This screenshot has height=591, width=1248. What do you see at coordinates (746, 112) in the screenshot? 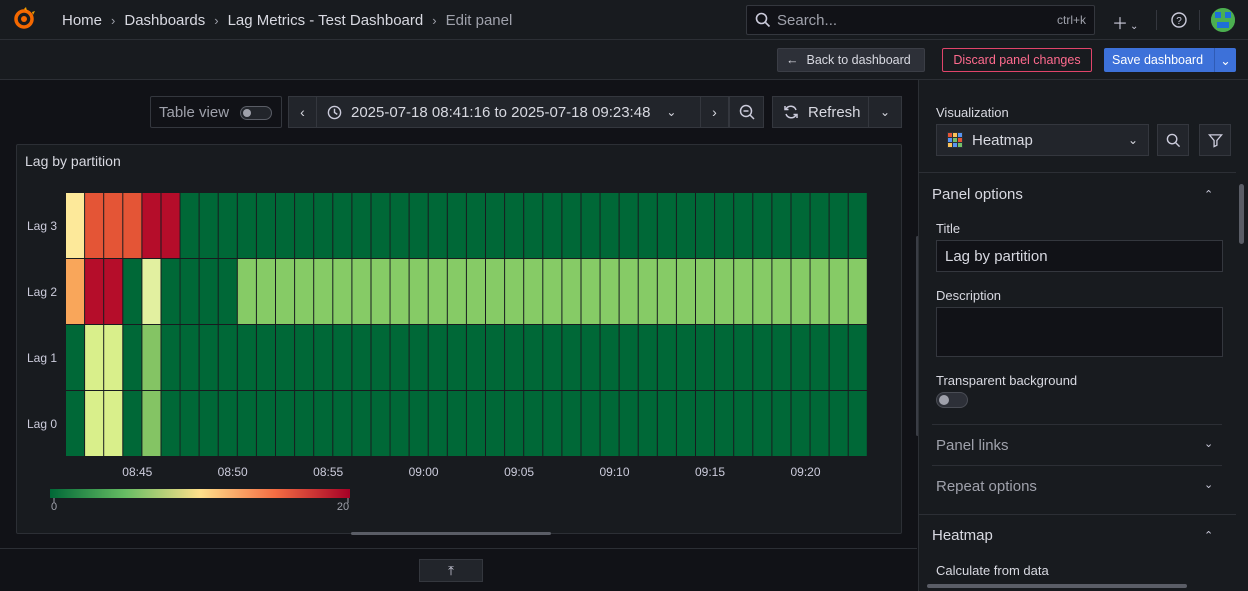
I see `zoom-out-button` at bounding box center [746, 112].